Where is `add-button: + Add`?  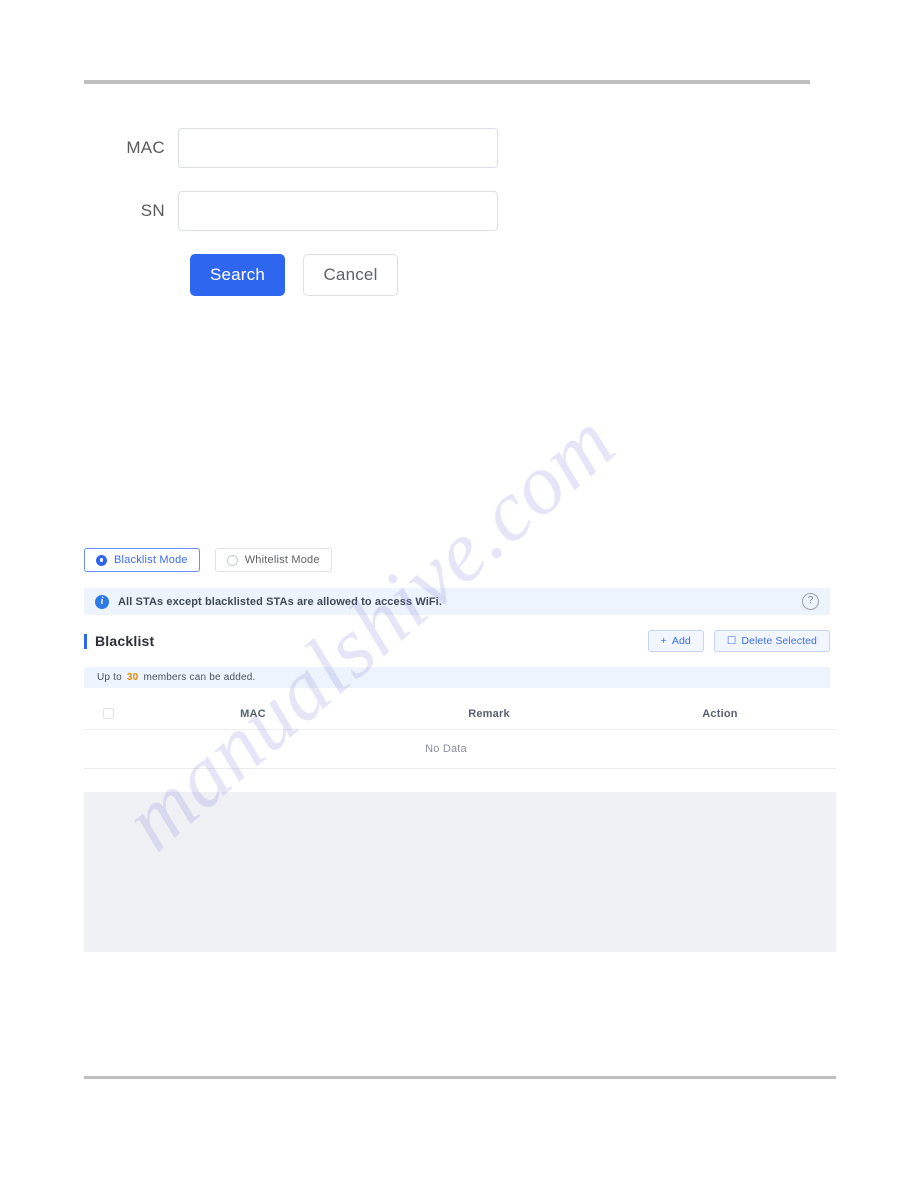 add-button: + Add is located at coordinates (675, 641).